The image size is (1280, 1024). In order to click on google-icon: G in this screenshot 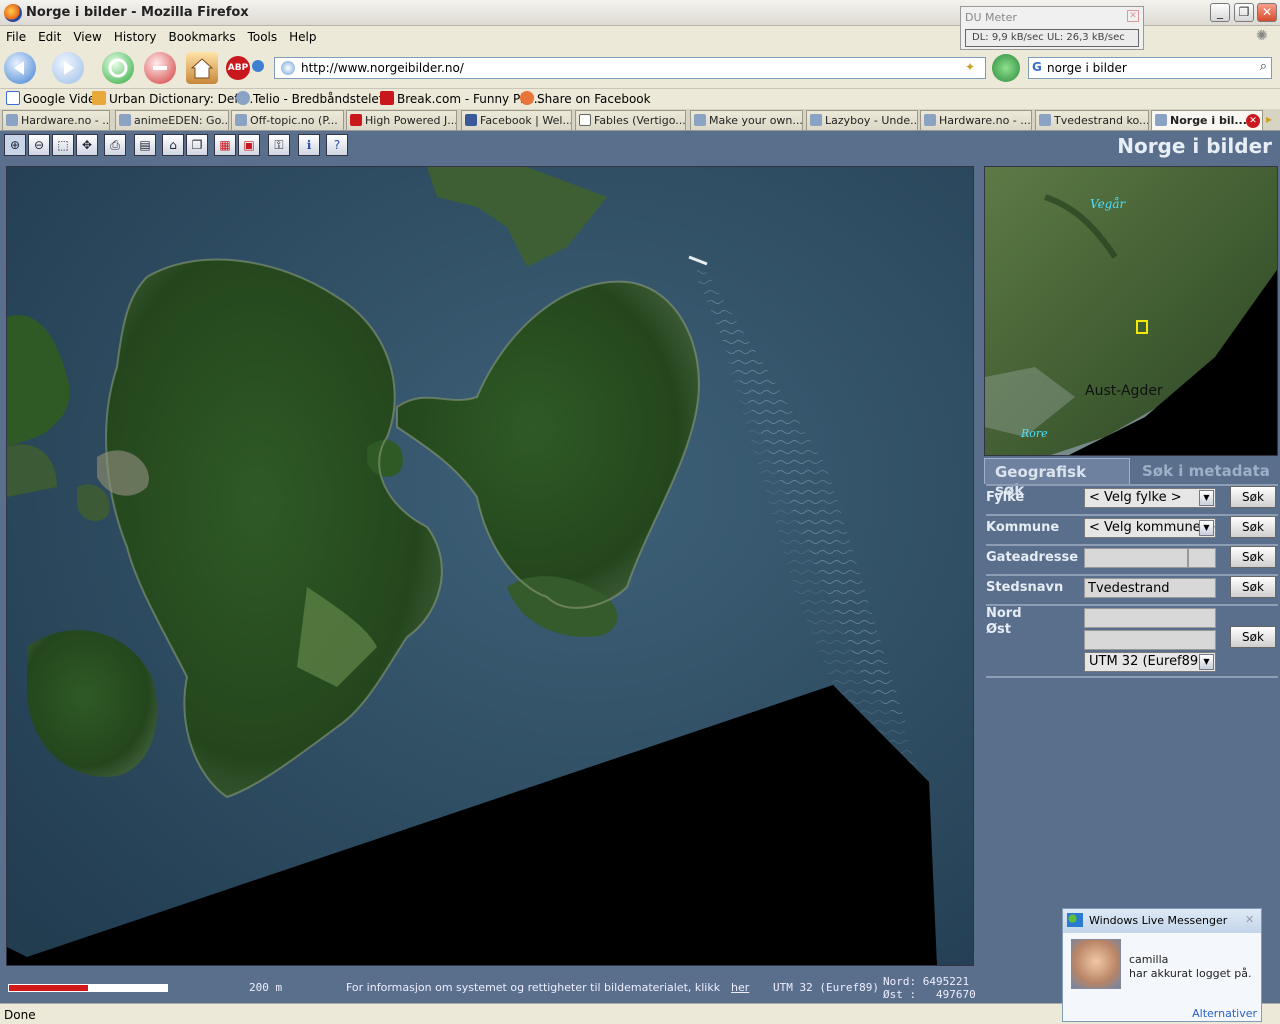, I will do `click(1037, 67)`.